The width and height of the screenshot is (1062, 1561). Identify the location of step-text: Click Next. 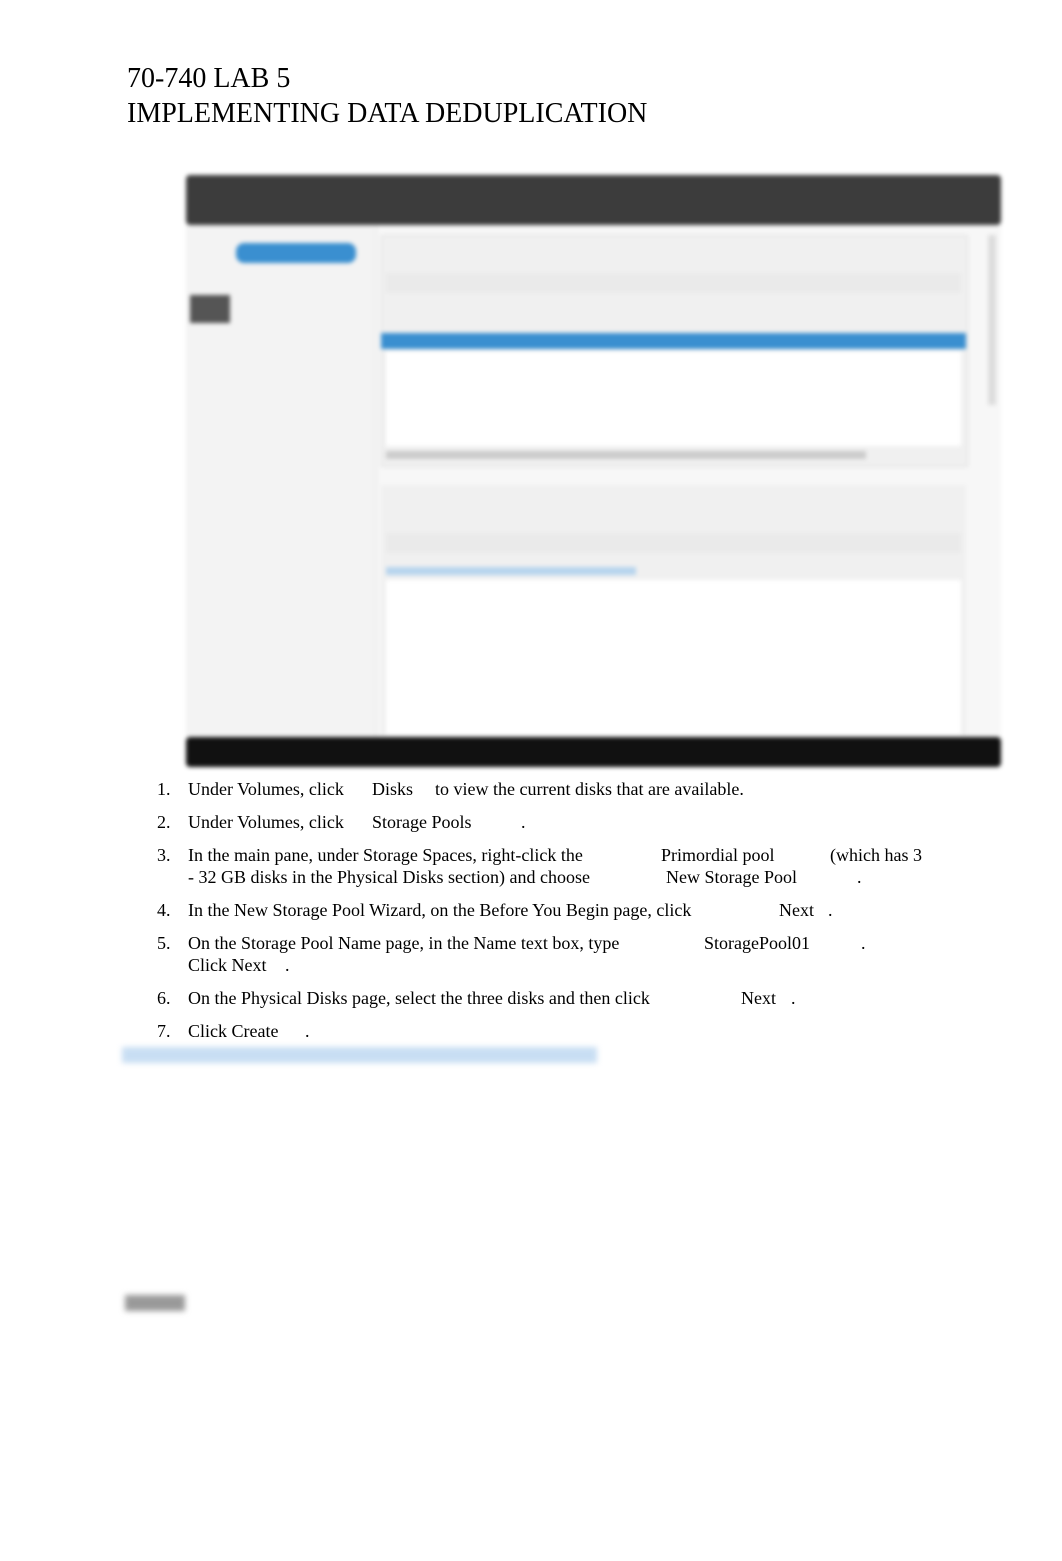
(227, 965).